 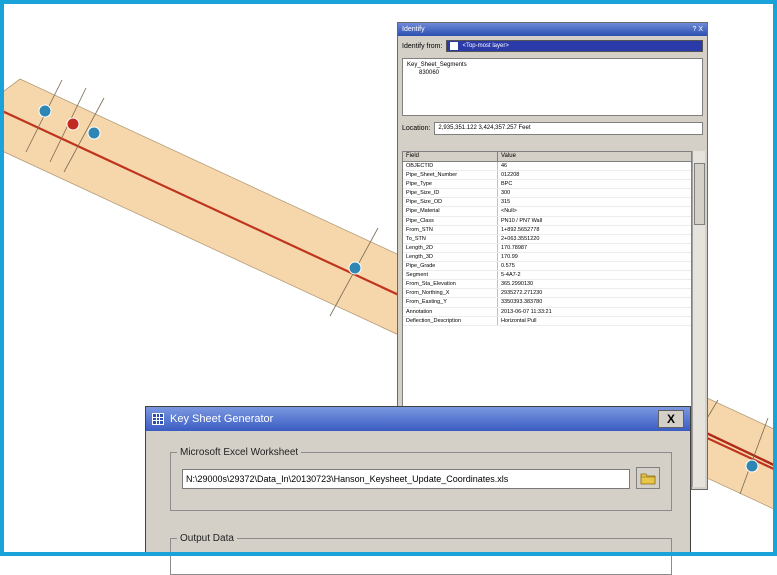 I want to click on table-row: Length_2D 170.78987, so click(x=547, y=248).